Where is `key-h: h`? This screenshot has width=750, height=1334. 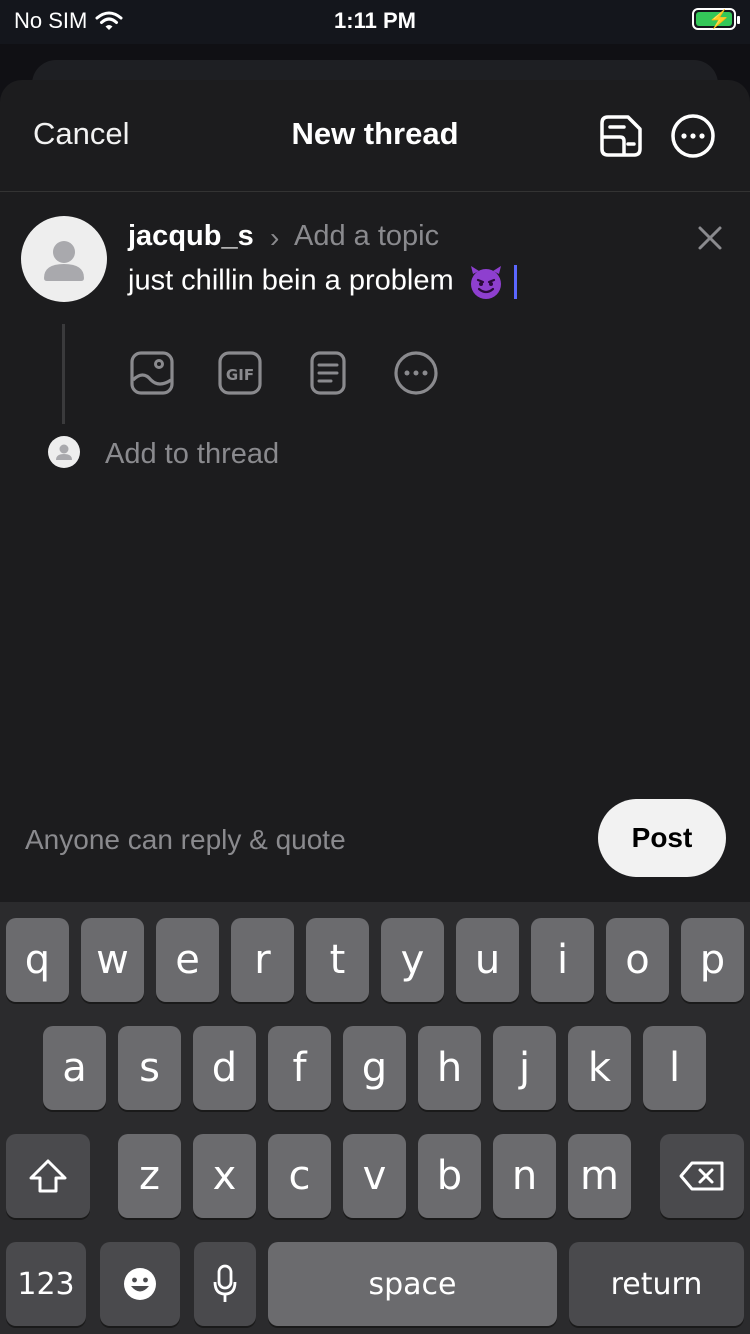
key-h: h is located at coordinates (449, 1068).